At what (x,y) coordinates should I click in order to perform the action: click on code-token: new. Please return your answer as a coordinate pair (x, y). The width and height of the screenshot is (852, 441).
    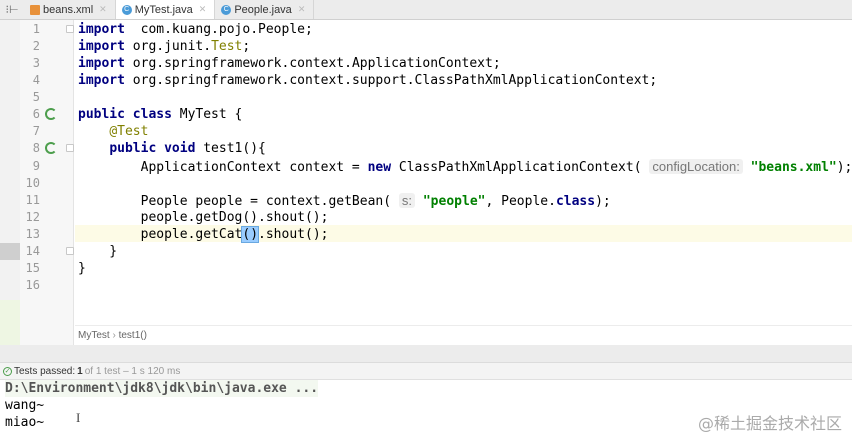
    Looking at the image, I should click on (379, 167).